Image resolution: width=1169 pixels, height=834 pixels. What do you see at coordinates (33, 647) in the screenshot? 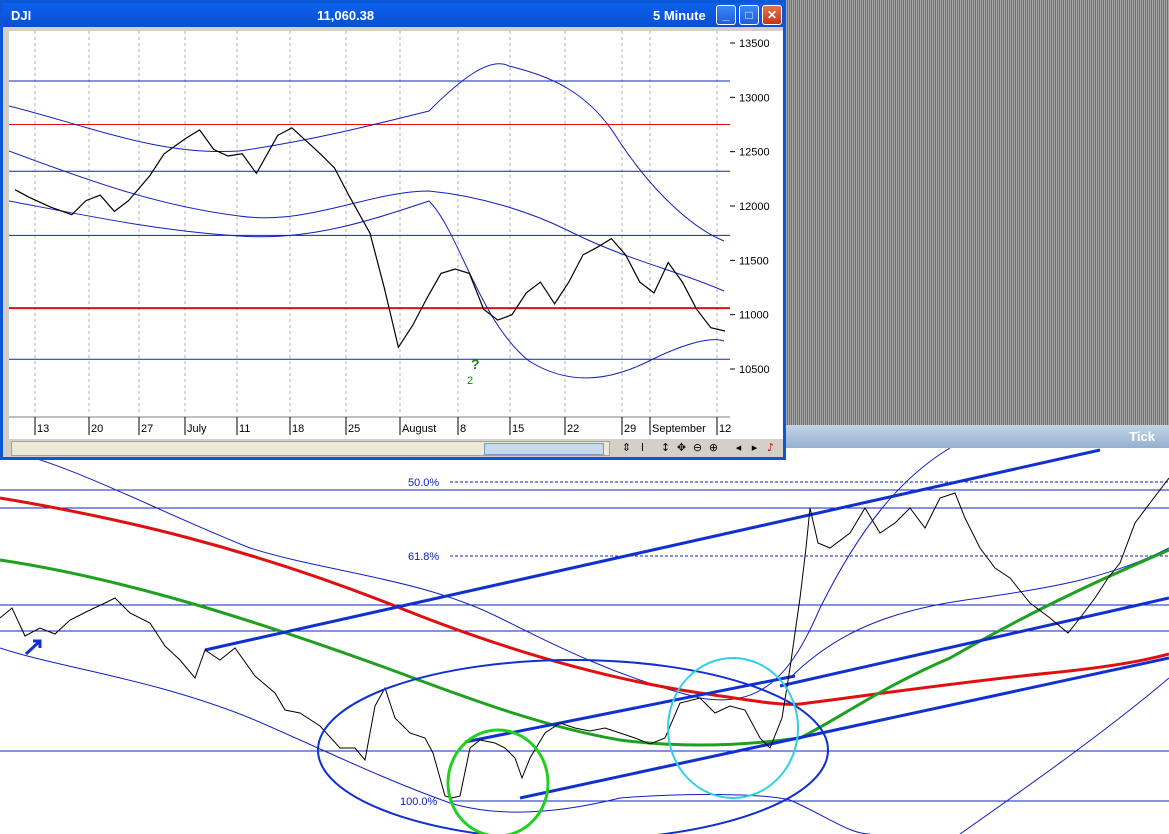
I see `arrow-marker-icon` at bounding box center [33, 647].